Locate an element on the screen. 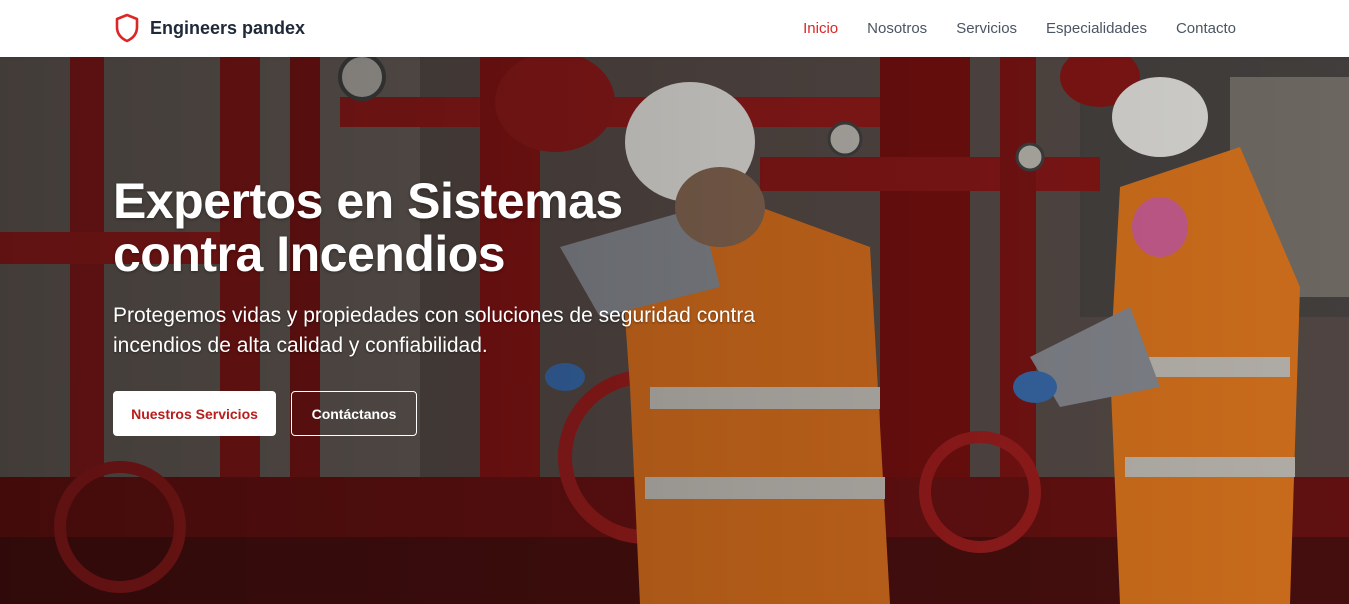  hero-buttons: Nuestros Servicios Contáctanos is located at coordinates (463, 413).